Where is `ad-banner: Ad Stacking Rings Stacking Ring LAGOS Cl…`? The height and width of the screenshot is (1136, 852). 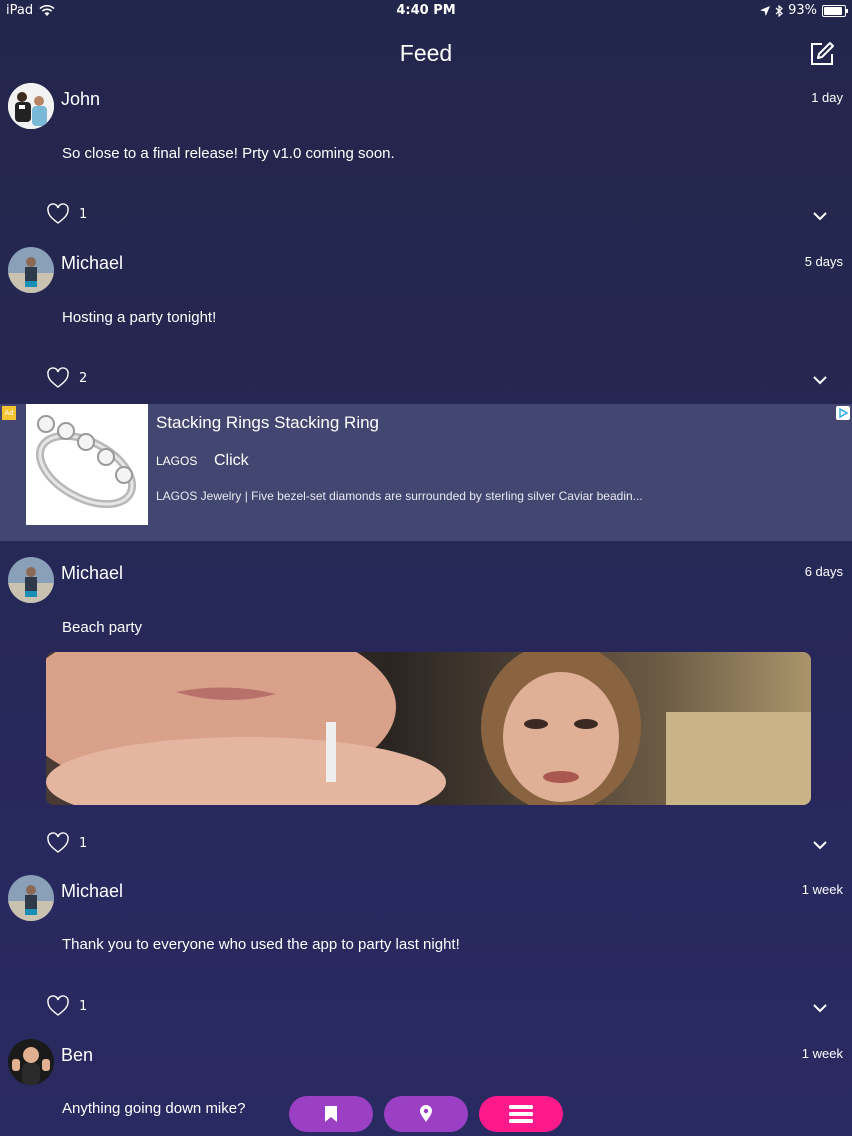
ad-banner: Ad Stacking Rings Stacking Ring LAGOS Cl… is located at coordinates (426, 472).